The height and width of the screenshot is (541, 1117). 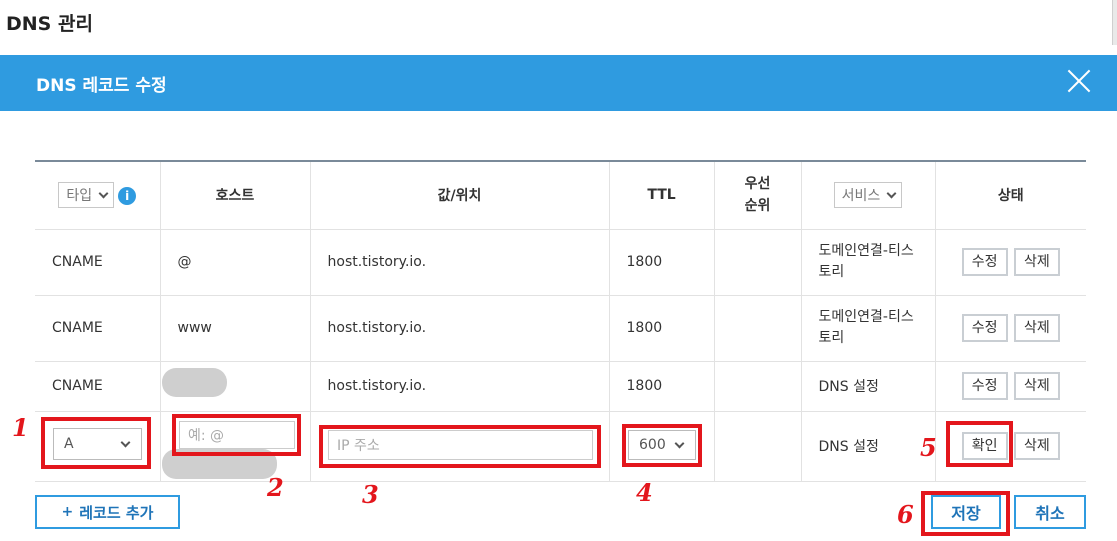 I want to click on annotation-number: 3, so click(x=370, y=494).